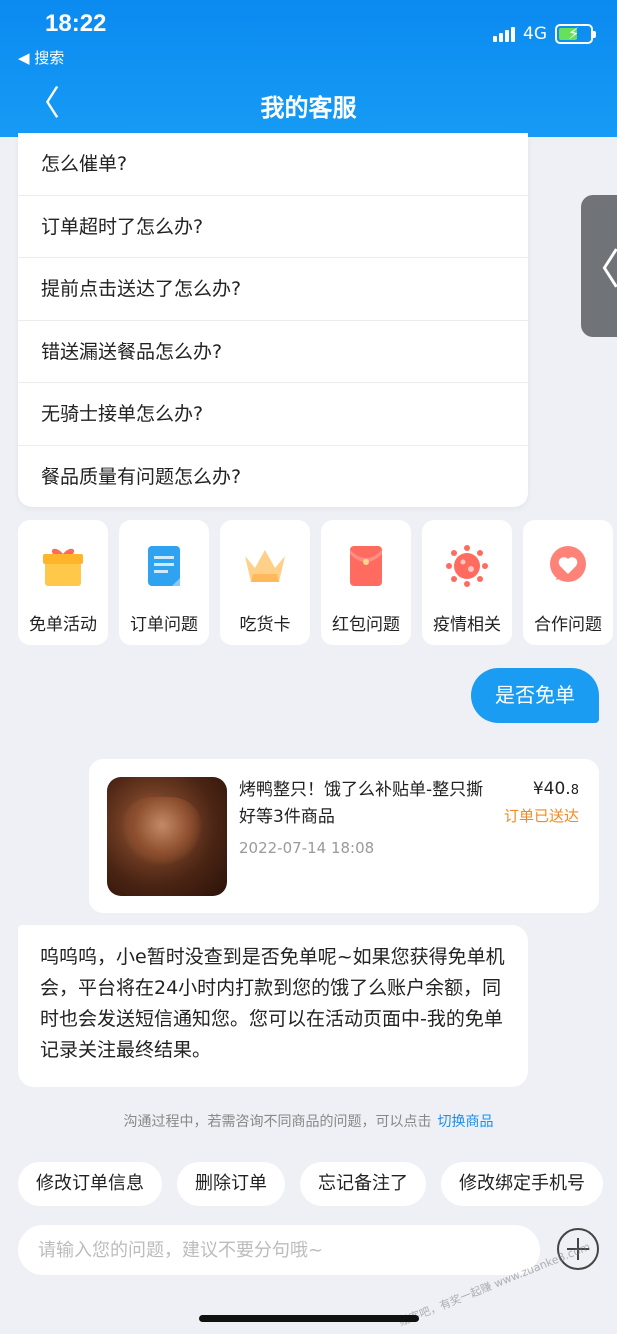 The width and height of the screenshot is (617, 1334). I want to click on category-foodie-card: 吃货卡, so click(265, 582).